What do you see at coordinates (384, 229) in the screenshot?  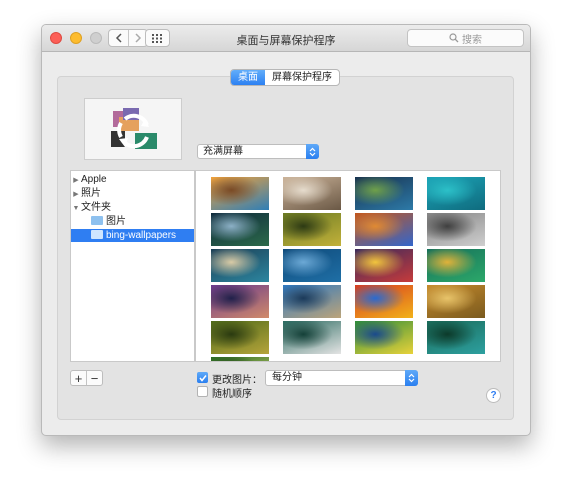 I see `wallpaper-thumbnail-blue-archway` at bounding box center [384, 229].